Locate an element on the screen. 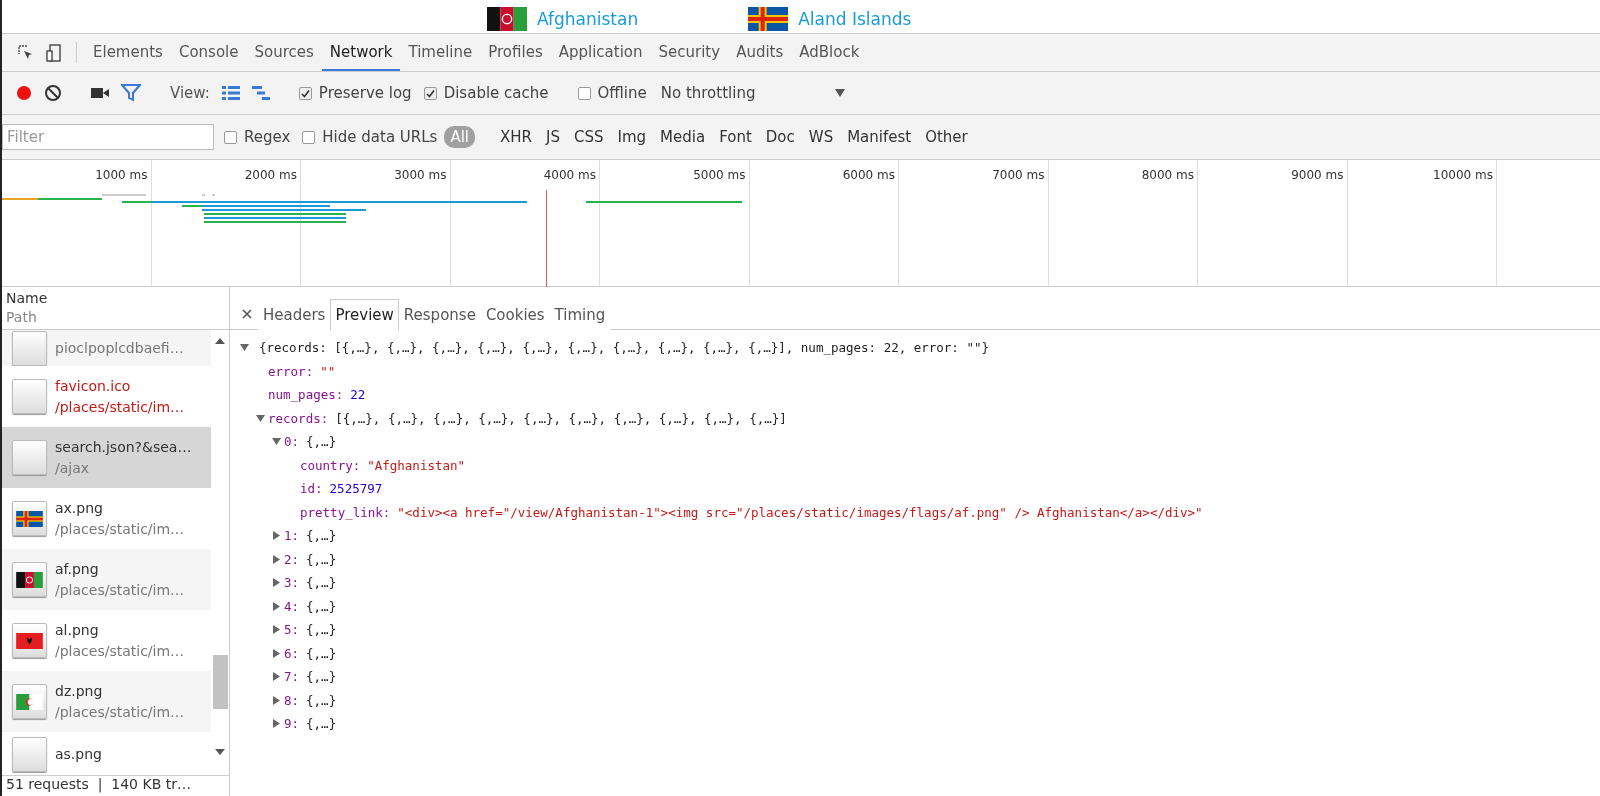  request-name: al.png is located at coordinates (77, 630).